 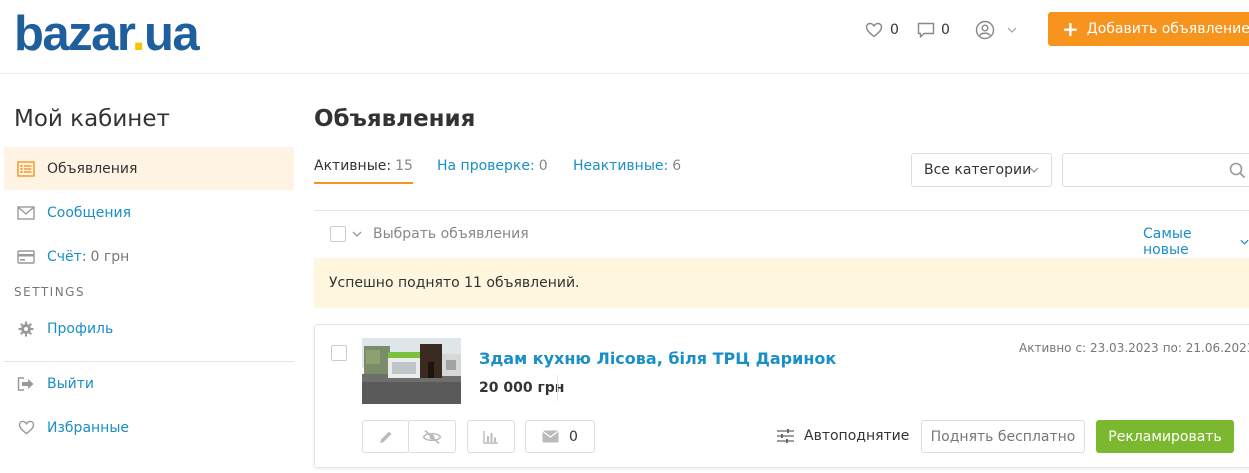 I want to click on bar-chart-icon, so click(x=490, y=437).